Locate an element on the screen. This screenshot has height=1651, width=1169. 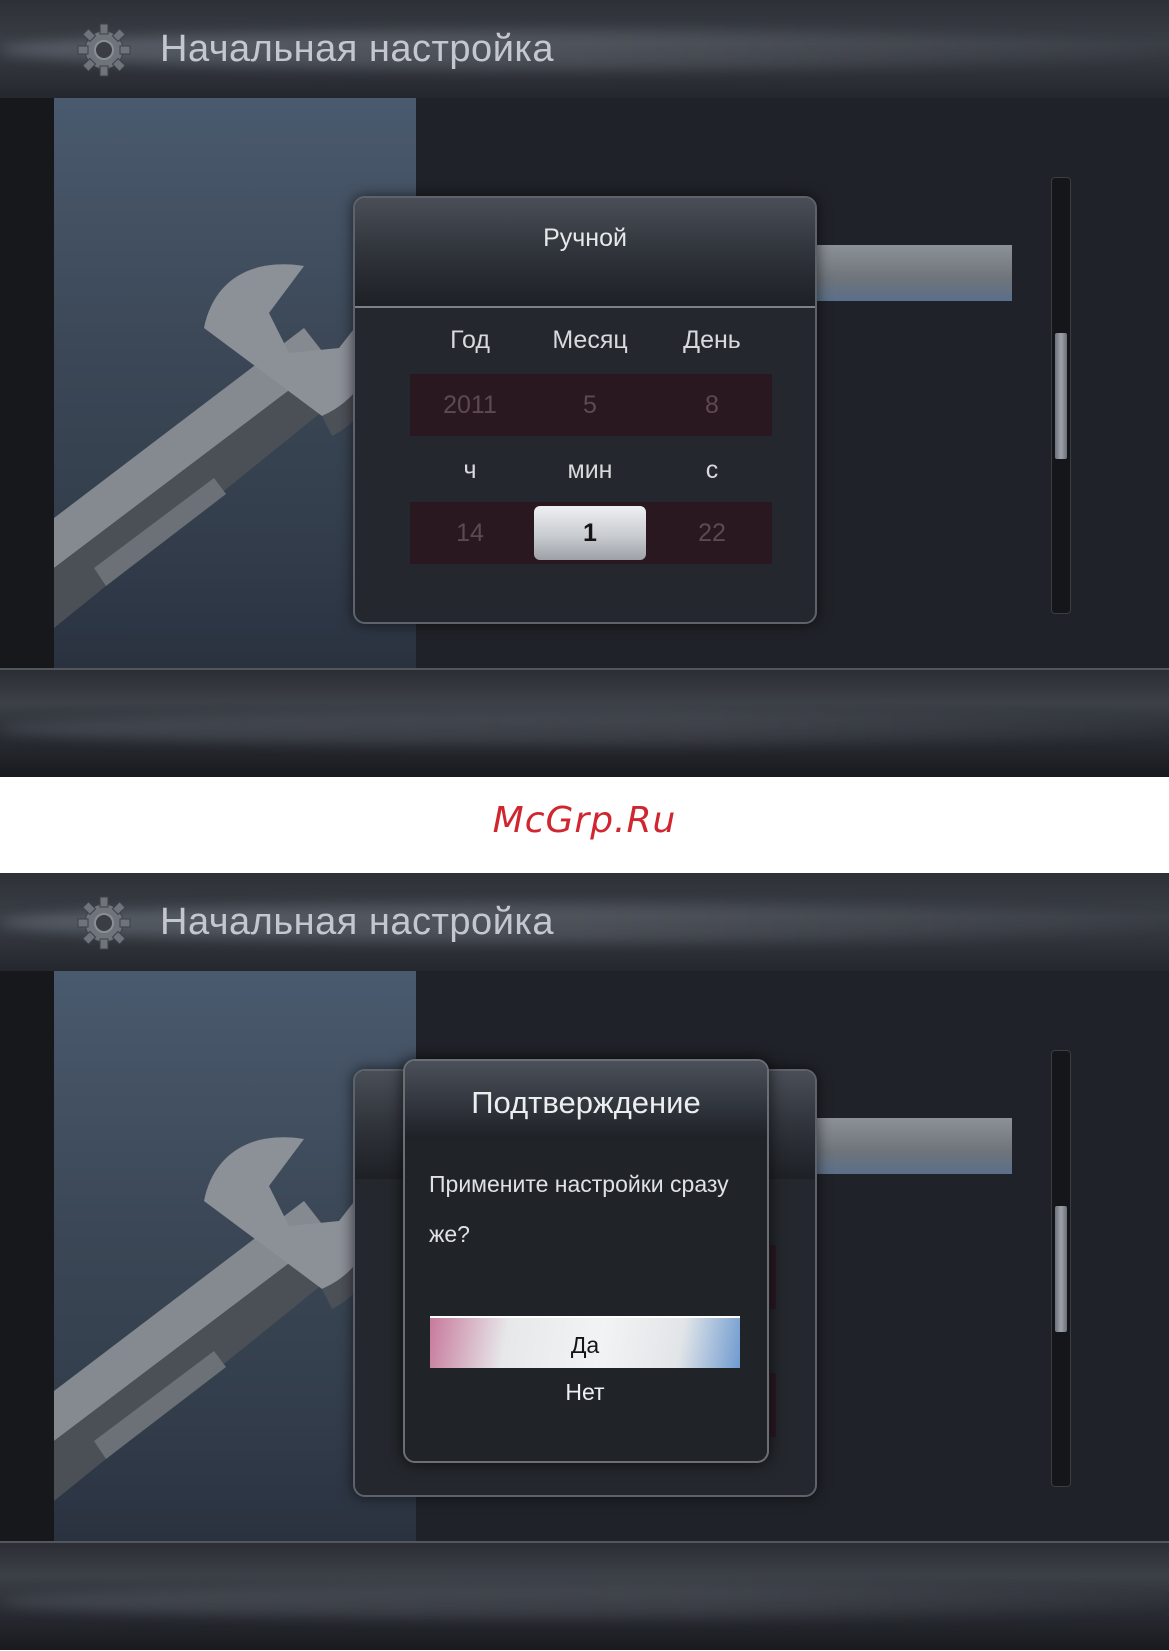
hour-field: 14 is located at coordinates (470, 533).